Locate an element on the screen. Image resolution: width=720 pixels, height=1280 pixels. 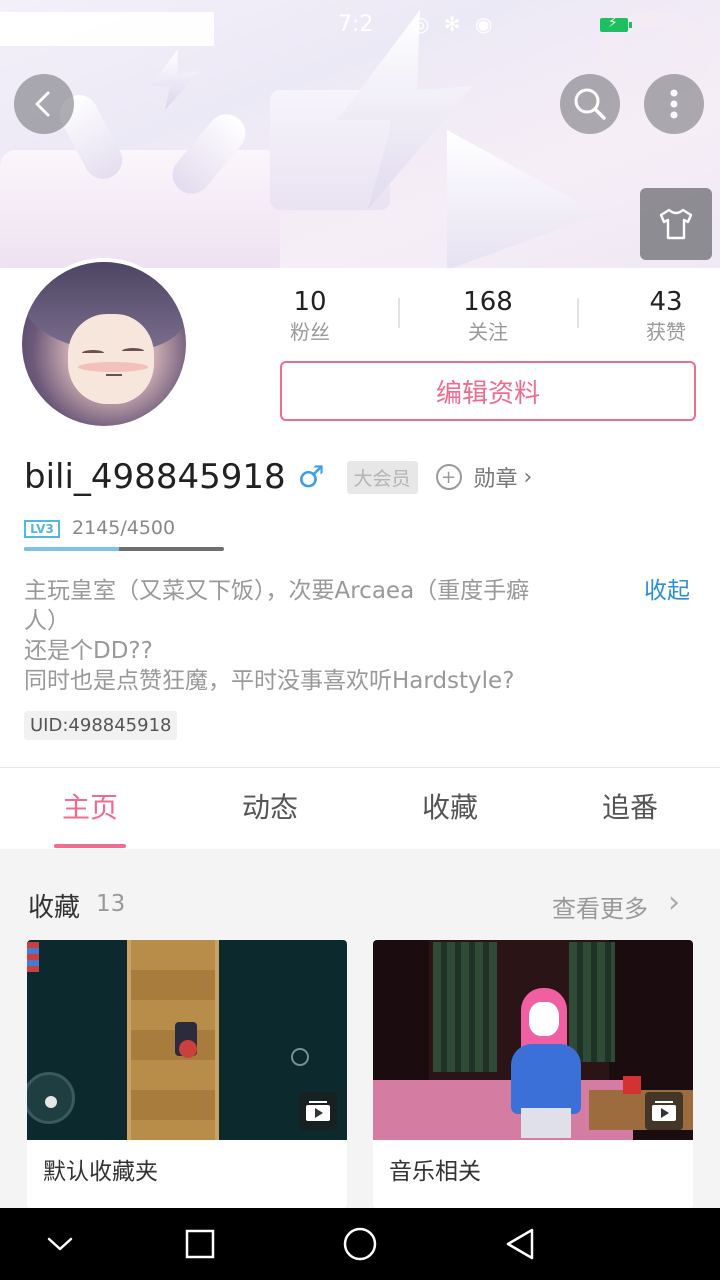
likes-count: 43 is located at coordinates (666, 302).